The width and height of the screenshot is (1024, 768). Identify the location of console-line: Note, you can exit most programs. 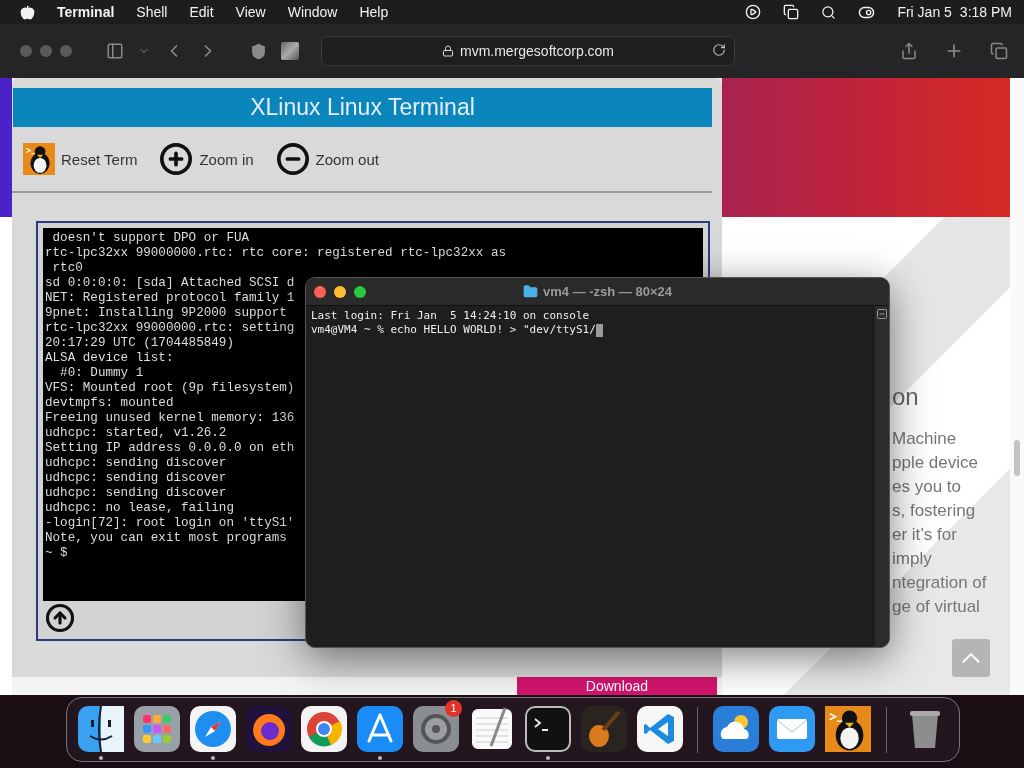
(166, 538).